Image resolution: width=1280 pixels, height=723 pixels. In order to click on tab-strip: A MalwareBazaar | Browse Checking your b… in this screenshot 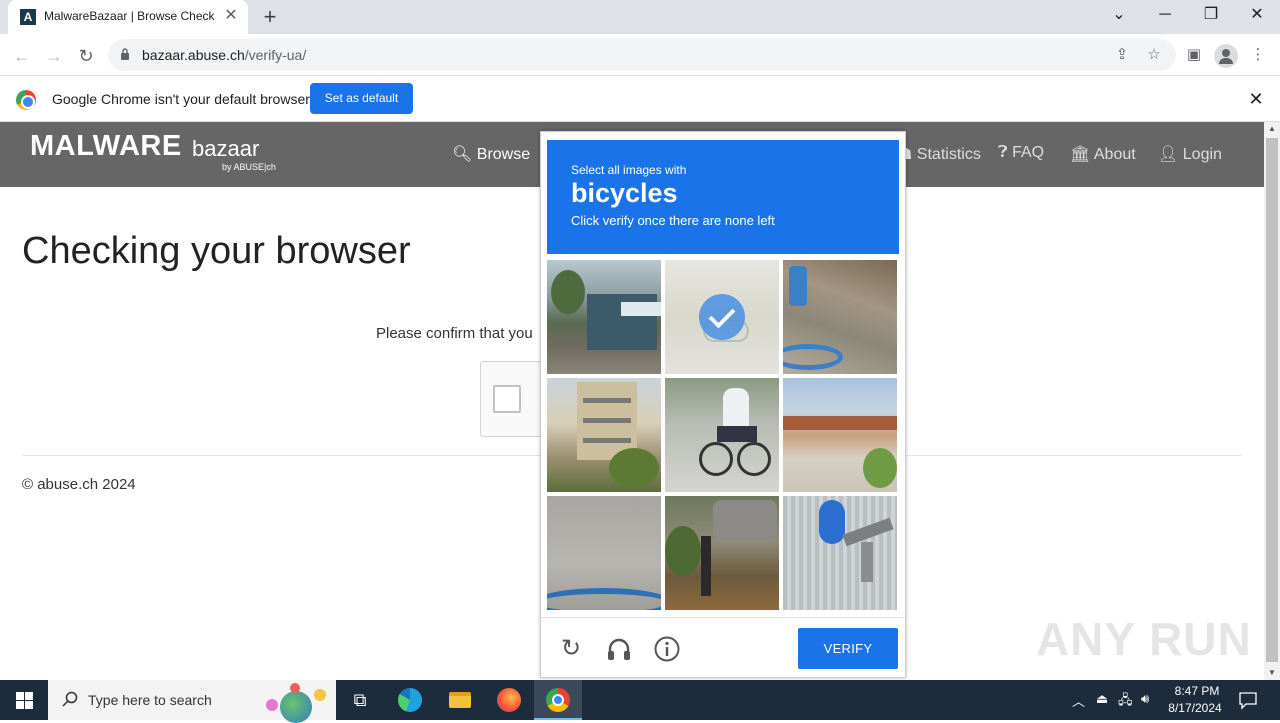, I will do `click(640, 17)`.